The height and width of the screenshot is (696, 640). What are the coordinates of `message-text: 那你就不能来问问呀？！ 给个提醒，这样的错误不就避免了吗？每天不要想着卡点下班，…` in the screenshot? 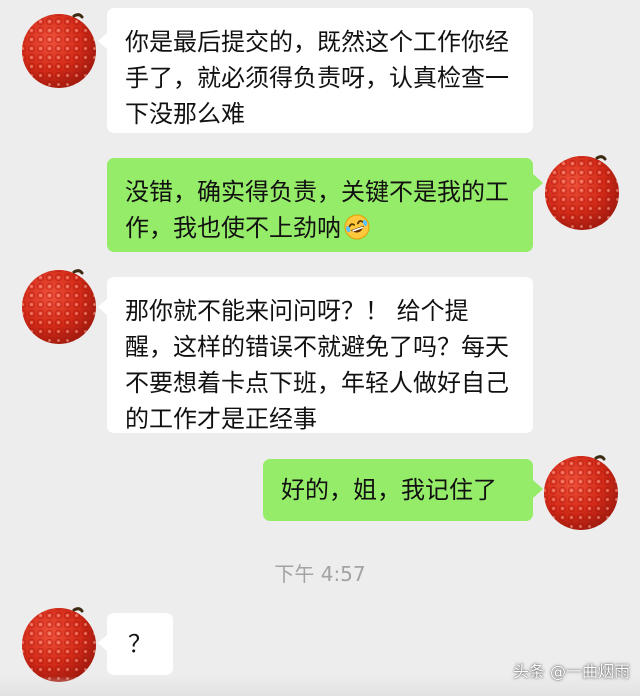 It's located at (317, 365).